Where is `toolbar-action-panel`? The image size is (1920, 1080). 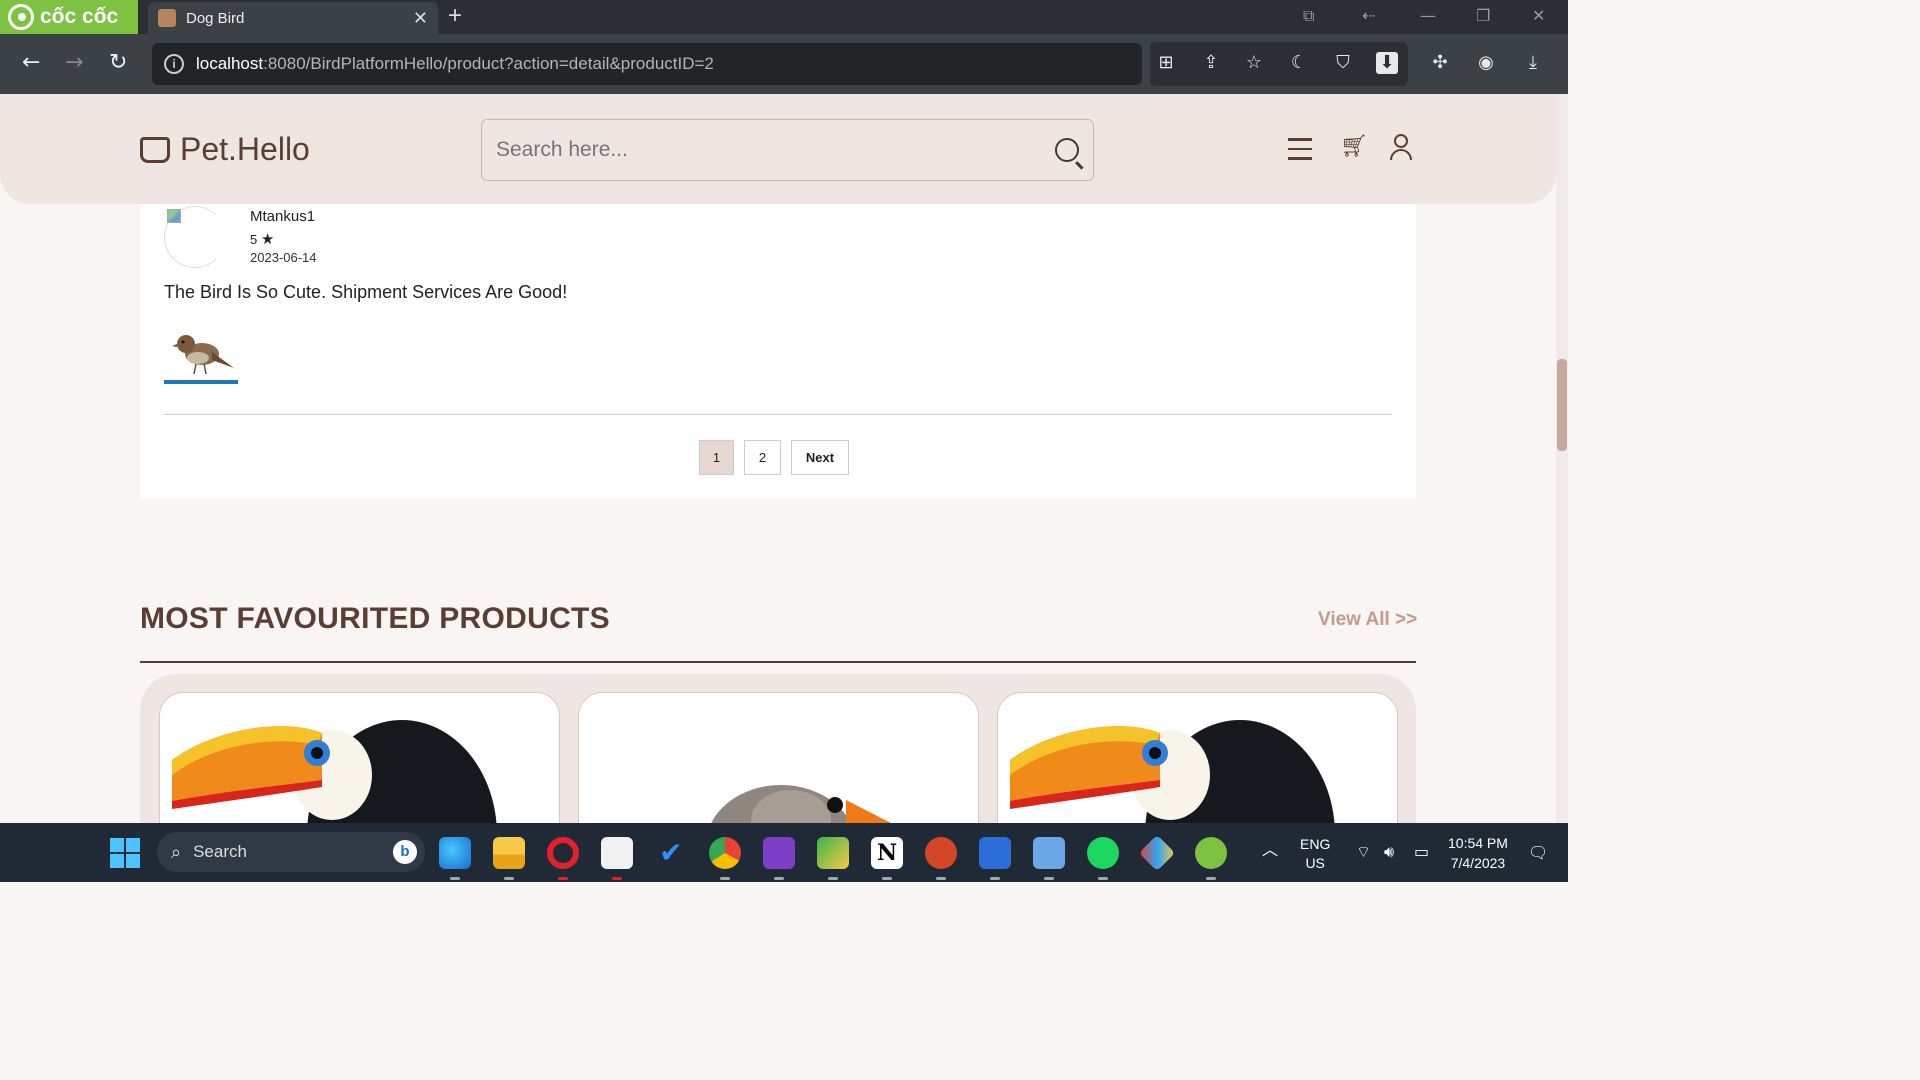
toolbar-action-panel is located at coordinates (1279, 64).